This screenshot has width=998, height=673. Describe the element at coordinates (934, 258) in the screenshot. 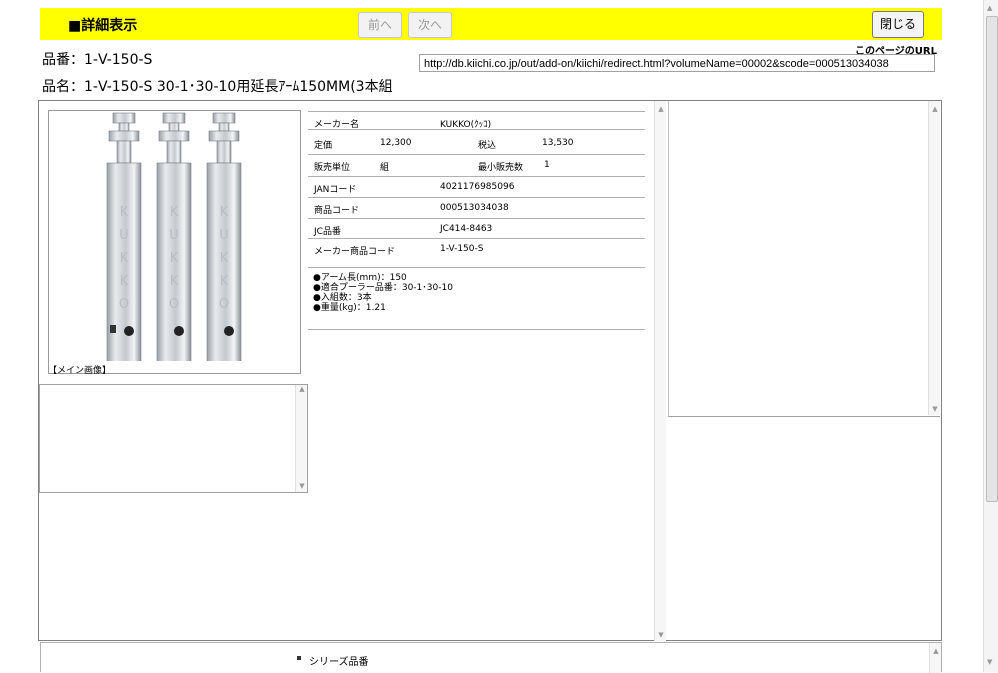

I see `related-panel-scrollbar: ▲ ▼` at that location.